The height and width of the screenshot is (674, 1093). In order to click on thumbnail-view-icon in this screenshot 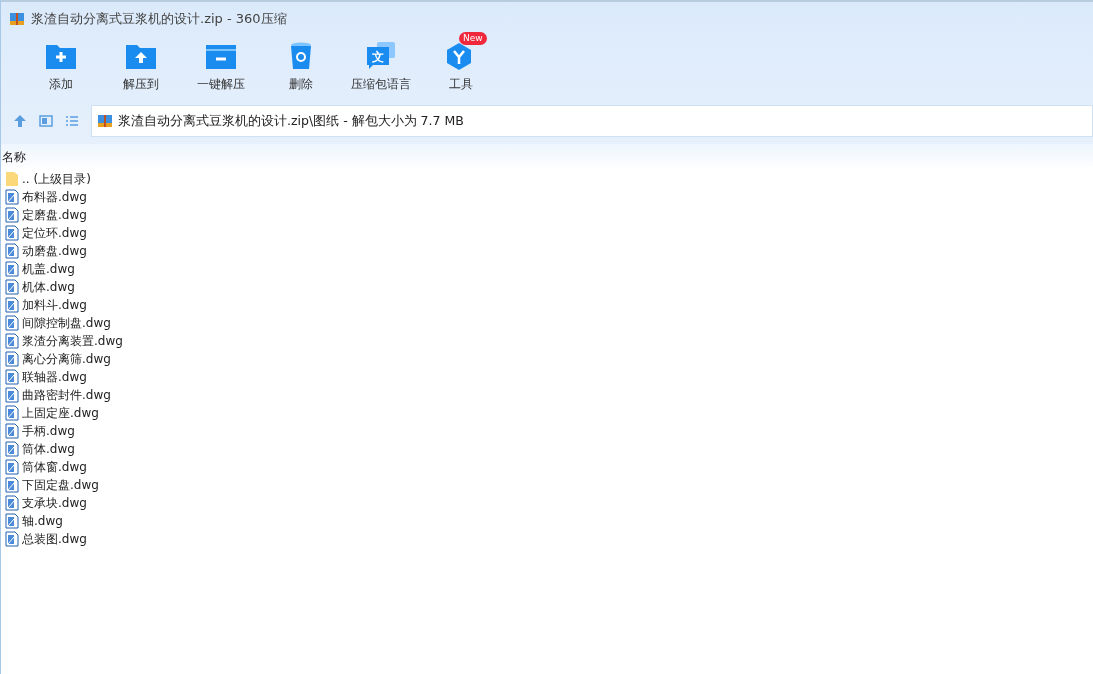, I will do `click(46, 121)`.